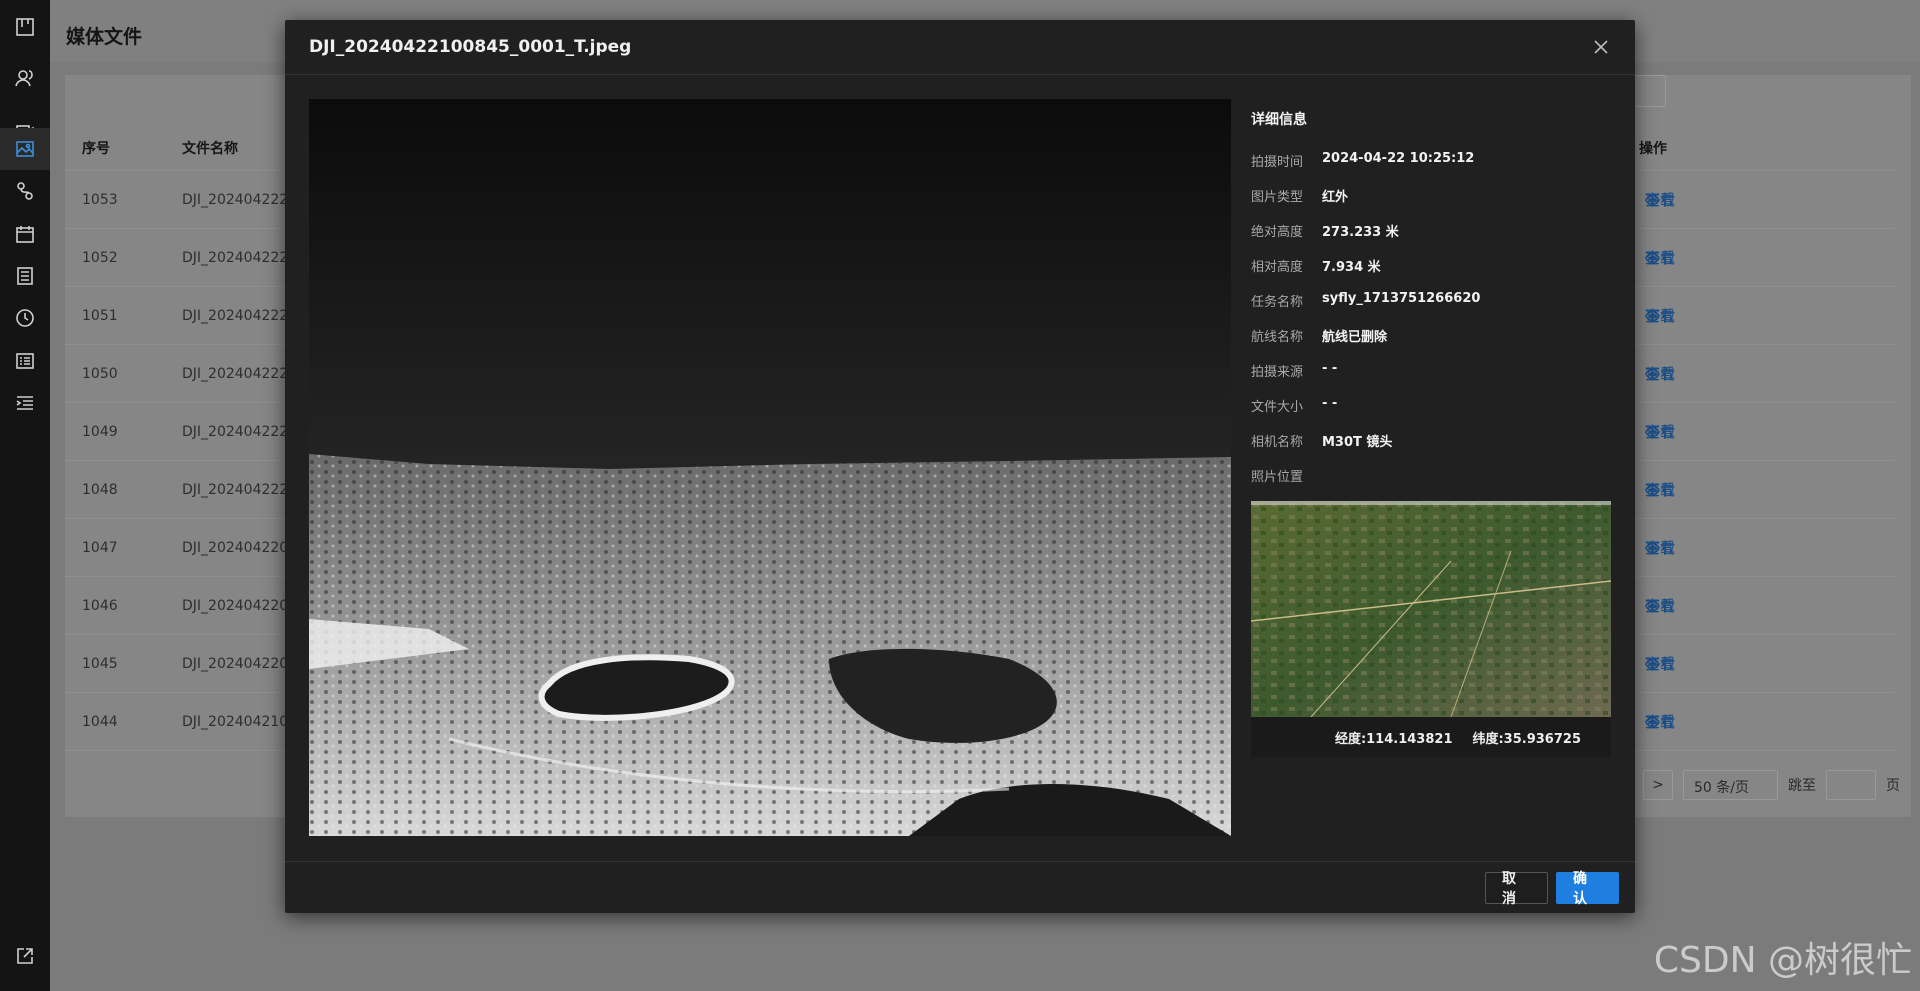 This screenshot has height=991, width=1920. I want to click on longitude-text: 经度:114.143821, so click(1393, 739).